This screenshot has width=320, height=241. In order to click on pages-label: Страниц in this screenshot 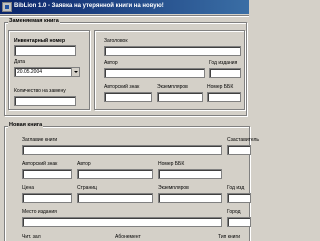, I will do `click(87, 188)`.